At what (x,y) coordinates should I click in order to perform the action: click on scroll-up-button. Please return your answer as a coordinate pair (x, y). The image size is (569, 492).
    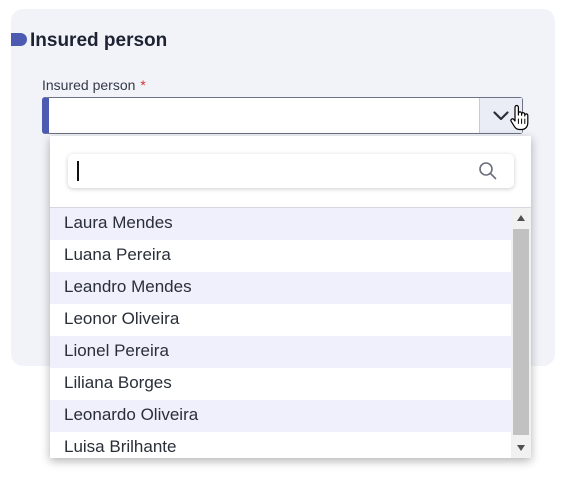
    Looking at the image, I should click on (521, 218).